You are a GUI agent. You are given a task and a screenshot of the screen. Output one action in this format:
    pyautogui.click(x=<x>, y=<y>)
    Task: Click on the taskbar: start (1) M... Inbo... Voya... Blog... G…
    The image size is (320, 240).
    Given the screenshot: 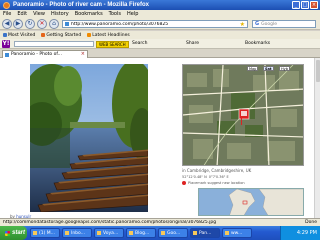 What is the action you would take?
    pyautogui.click(x=160, y=233)
    